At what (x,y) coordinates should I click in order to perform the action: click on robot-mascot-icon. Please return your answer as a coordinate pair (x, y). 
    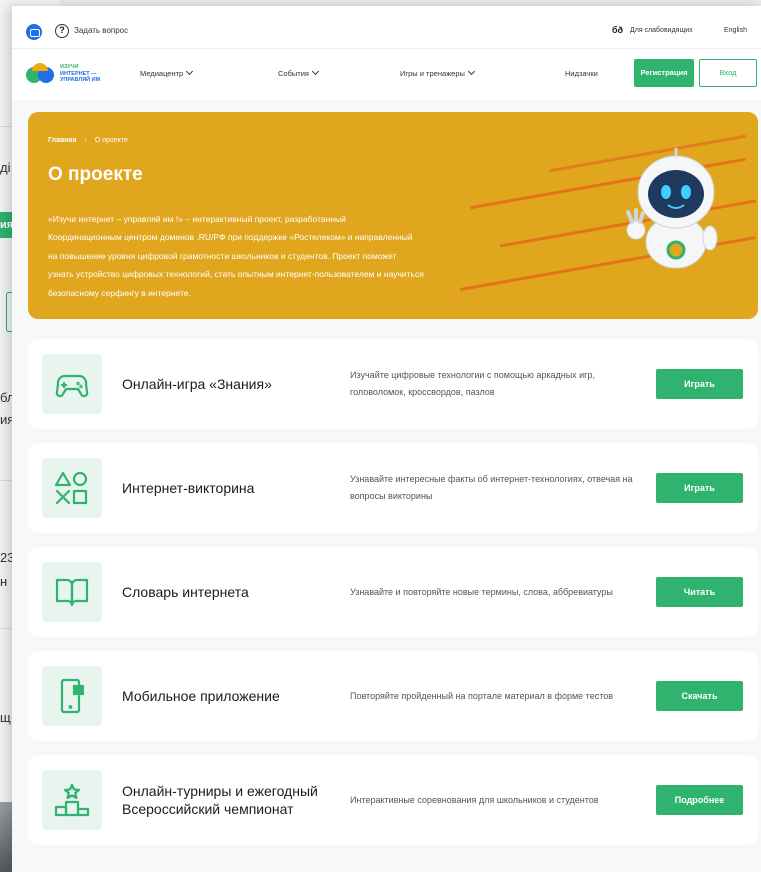
    Looking at the image, I should click on (672, 208).